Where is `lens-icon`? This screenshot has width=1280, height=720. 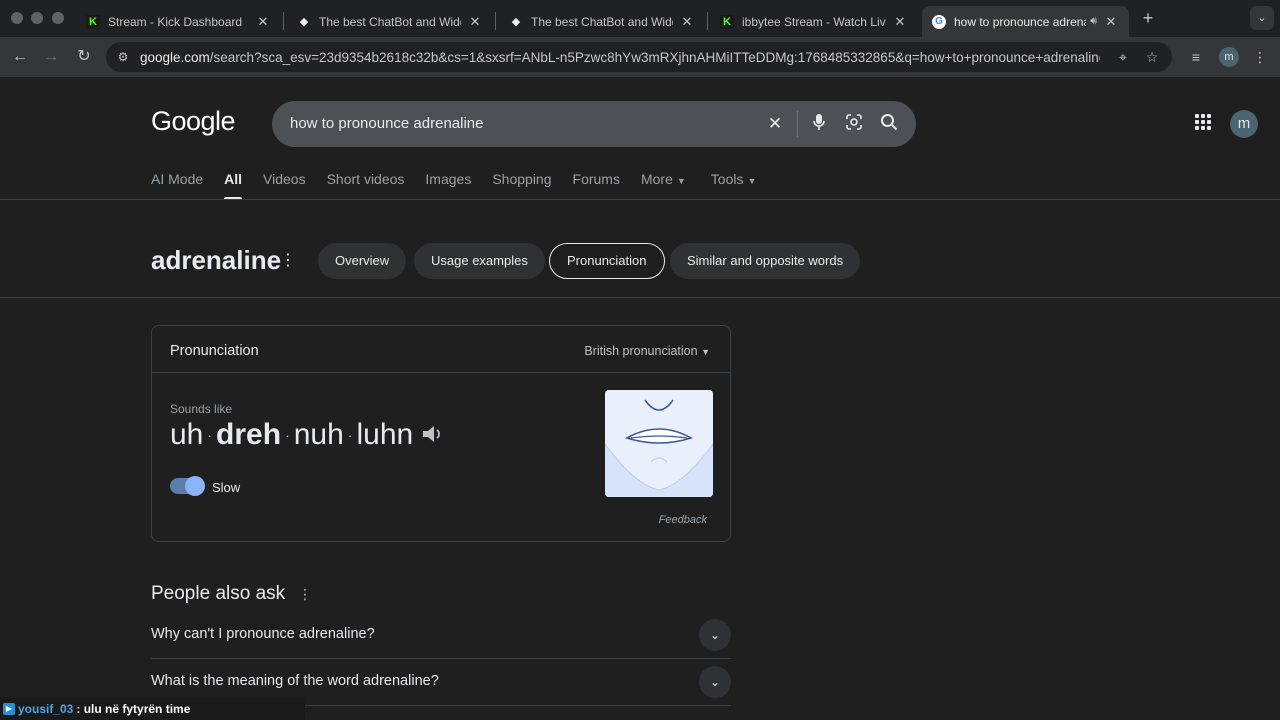
lens-icon is located at coordinates (854, 124).